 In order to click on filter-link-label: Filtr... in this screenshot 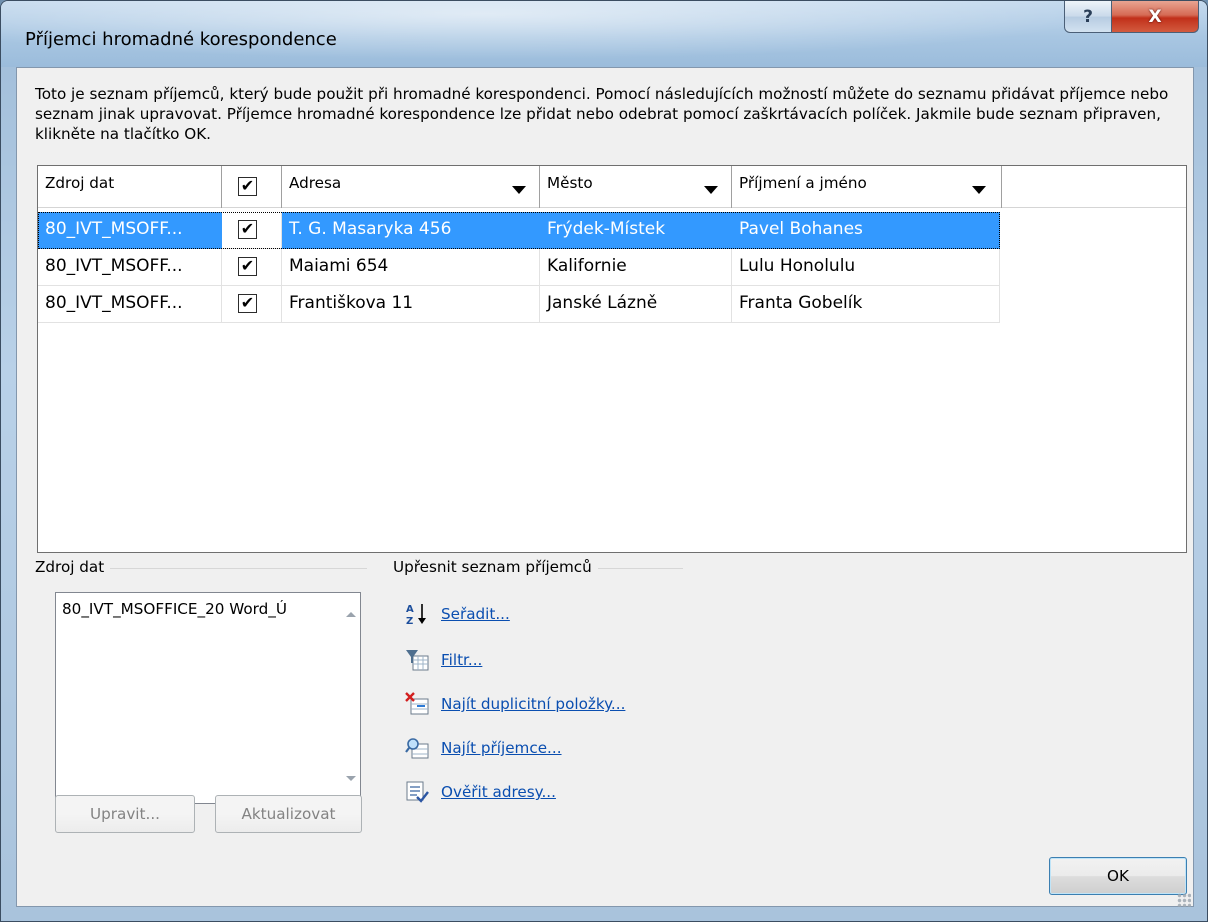, I will do `click(462, 660)`.